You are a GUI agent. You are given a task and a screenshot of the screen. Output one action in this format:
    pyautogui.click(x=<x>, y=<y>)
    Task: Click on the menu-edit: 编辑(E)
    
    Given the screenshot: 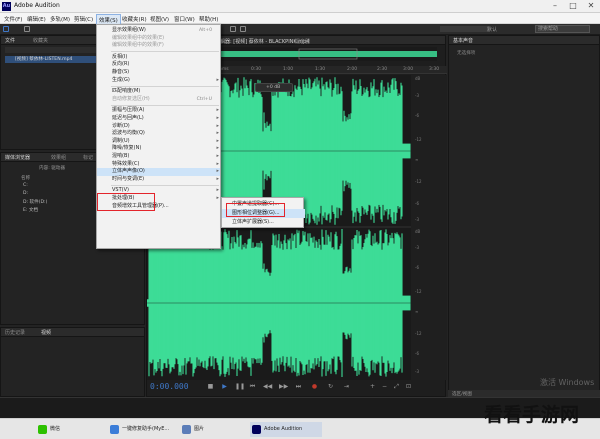 What is the action you would take?
    pyautogui.click(x=36, y=19)
    